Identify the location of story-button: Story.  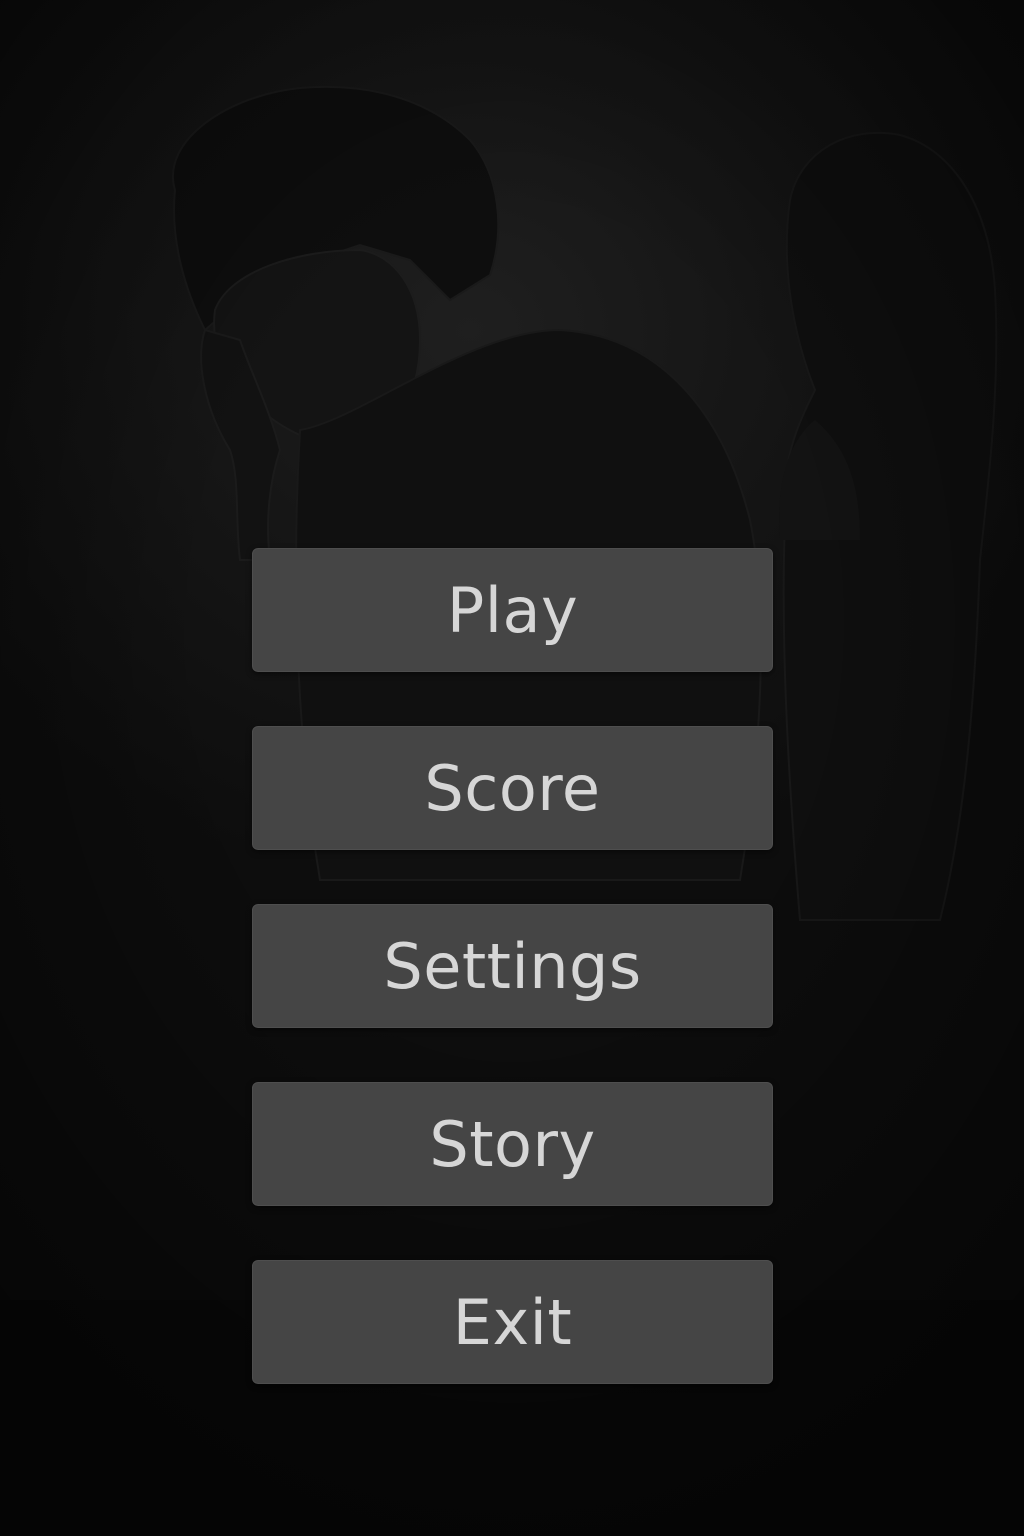
(512, 1144).